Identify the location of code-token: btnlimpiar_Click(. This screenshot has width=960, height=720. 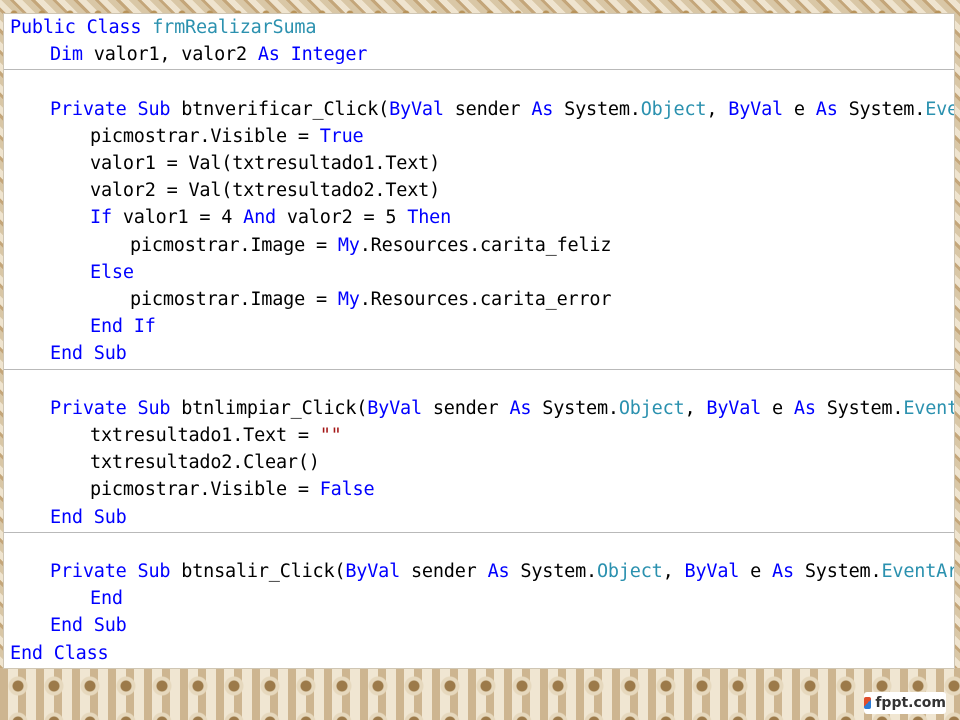
(274, 408).